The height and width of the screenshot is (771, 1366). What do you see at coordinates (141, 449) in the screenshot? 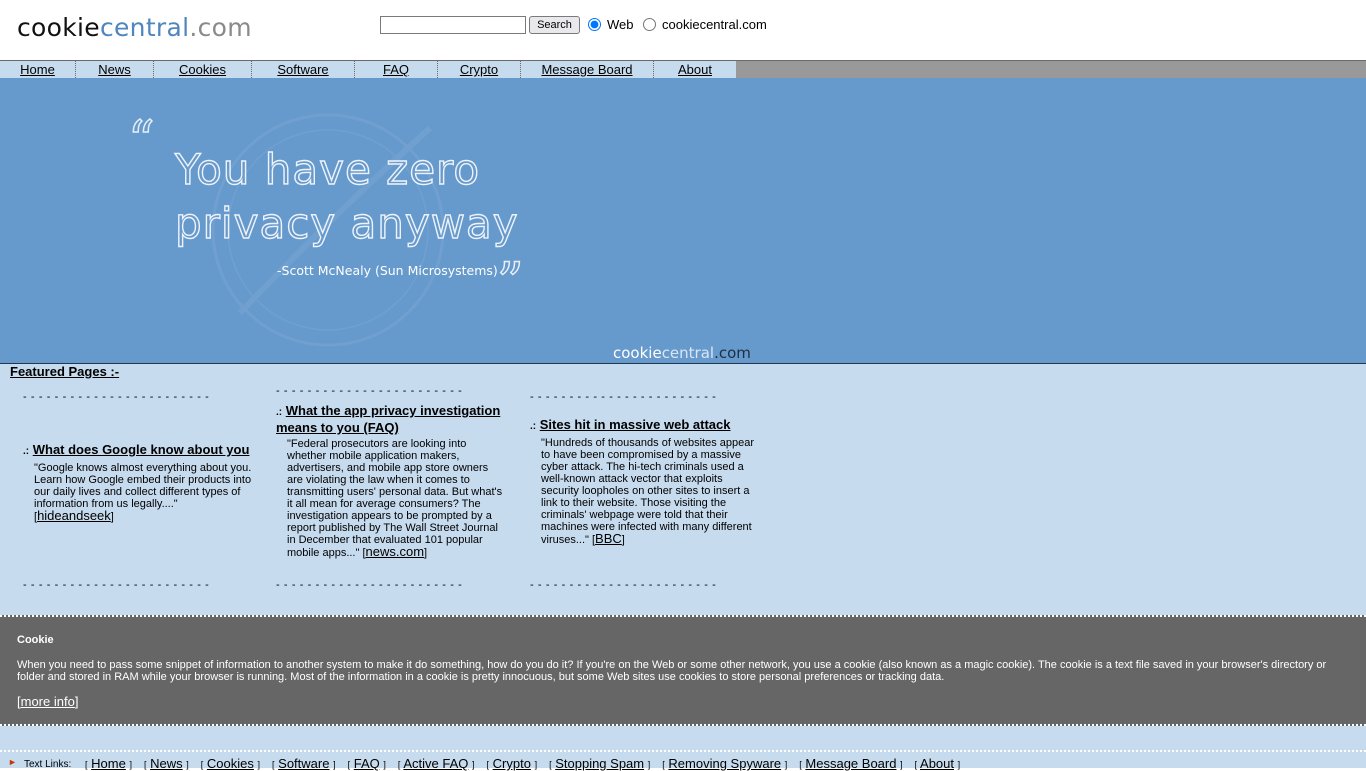
I see `feature-link-1: What does Google know about you` at bounding box center [141, 449].